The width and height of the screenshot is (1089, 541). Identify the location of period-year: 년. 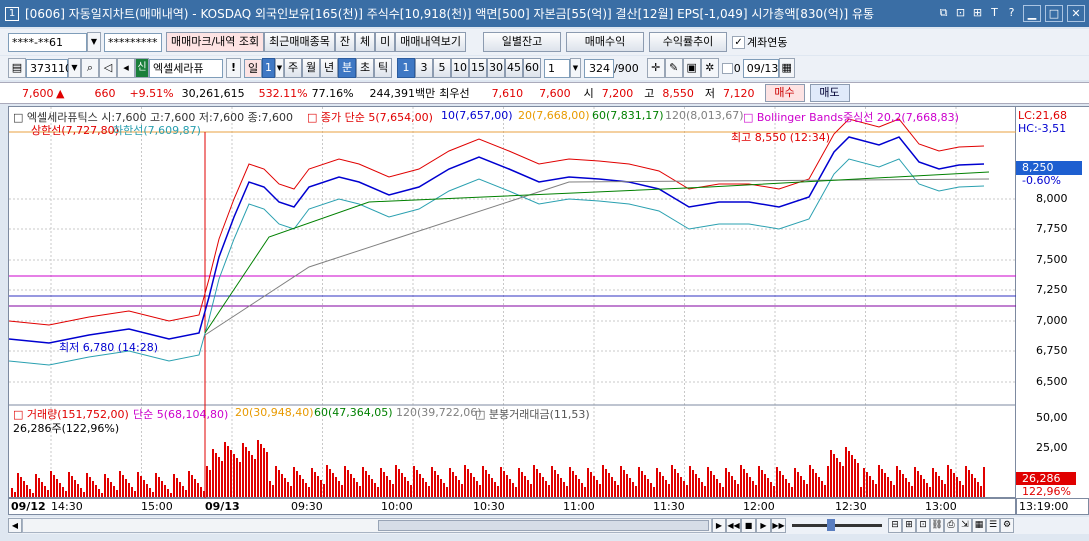
(329, 68).